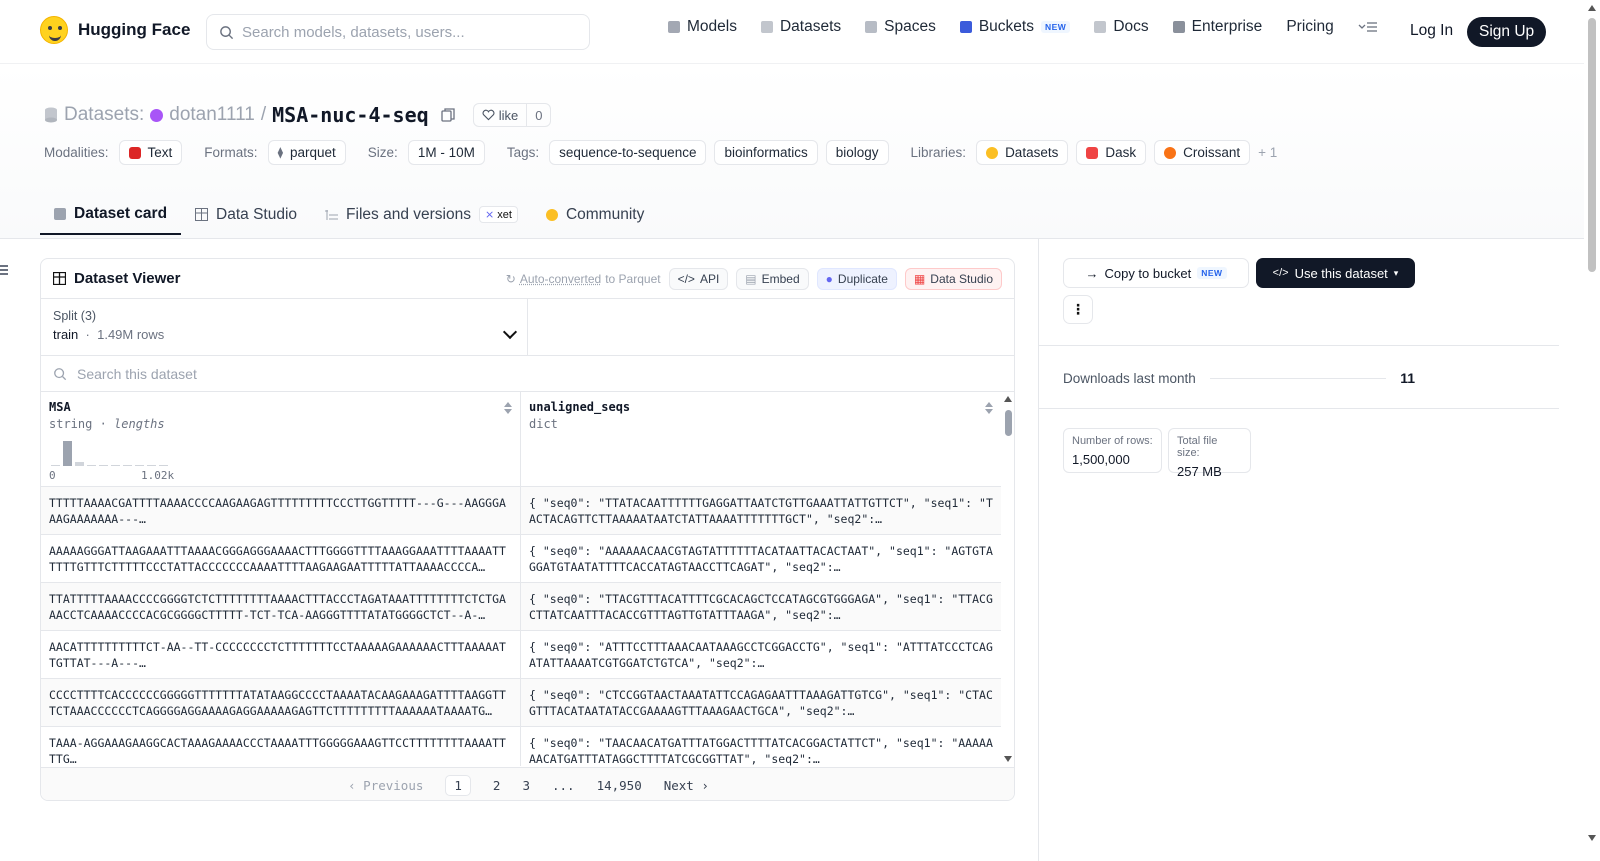  Describe the element at coordinates (446, 152) in the screenshot. I see `tag-size: 1M - 10M` at that location.